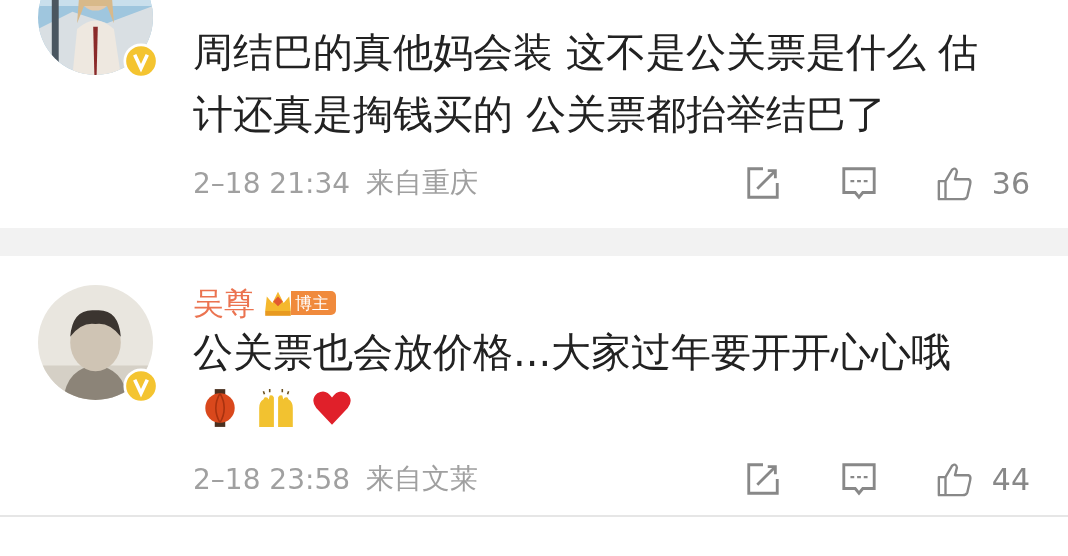 The width and height of the screenshot is (1068, 556). Describe the element at coordinates (1010, 183) in the screenshot. I see `like-count: 36` at that location.